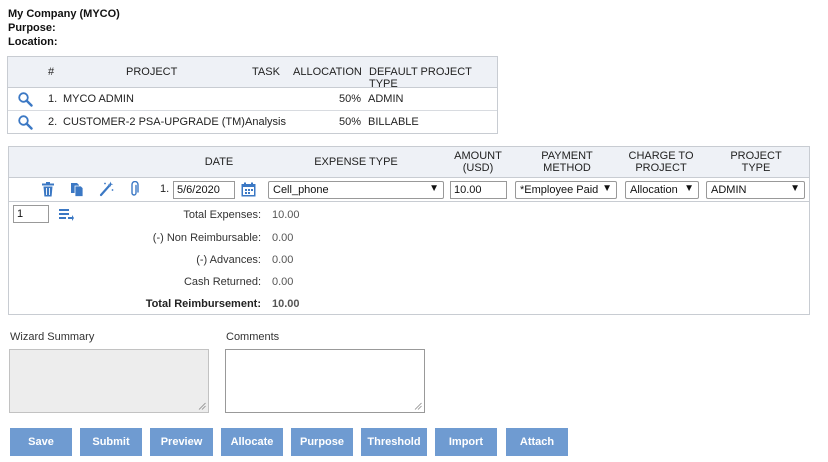 Image resolution: width=828 pixels, height=462 pixels. I want to click on project-name: MYCO ADMIN, so click(98, 99).